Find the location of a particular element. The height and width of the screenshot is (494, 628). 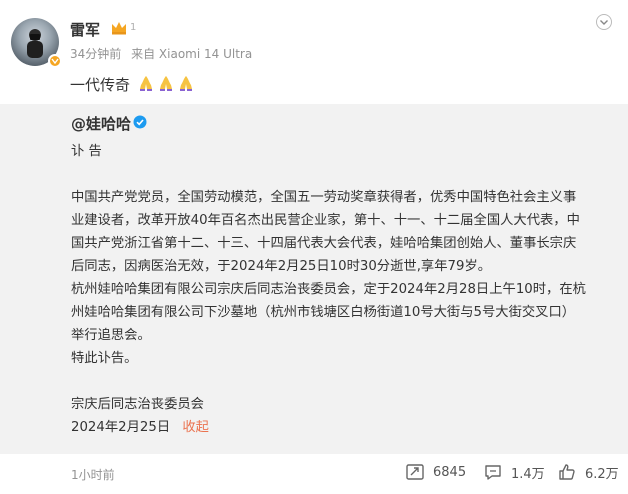

post-footer: 1小时前 6845 1.4万 6.2万 is located at coordinates (314, 474).